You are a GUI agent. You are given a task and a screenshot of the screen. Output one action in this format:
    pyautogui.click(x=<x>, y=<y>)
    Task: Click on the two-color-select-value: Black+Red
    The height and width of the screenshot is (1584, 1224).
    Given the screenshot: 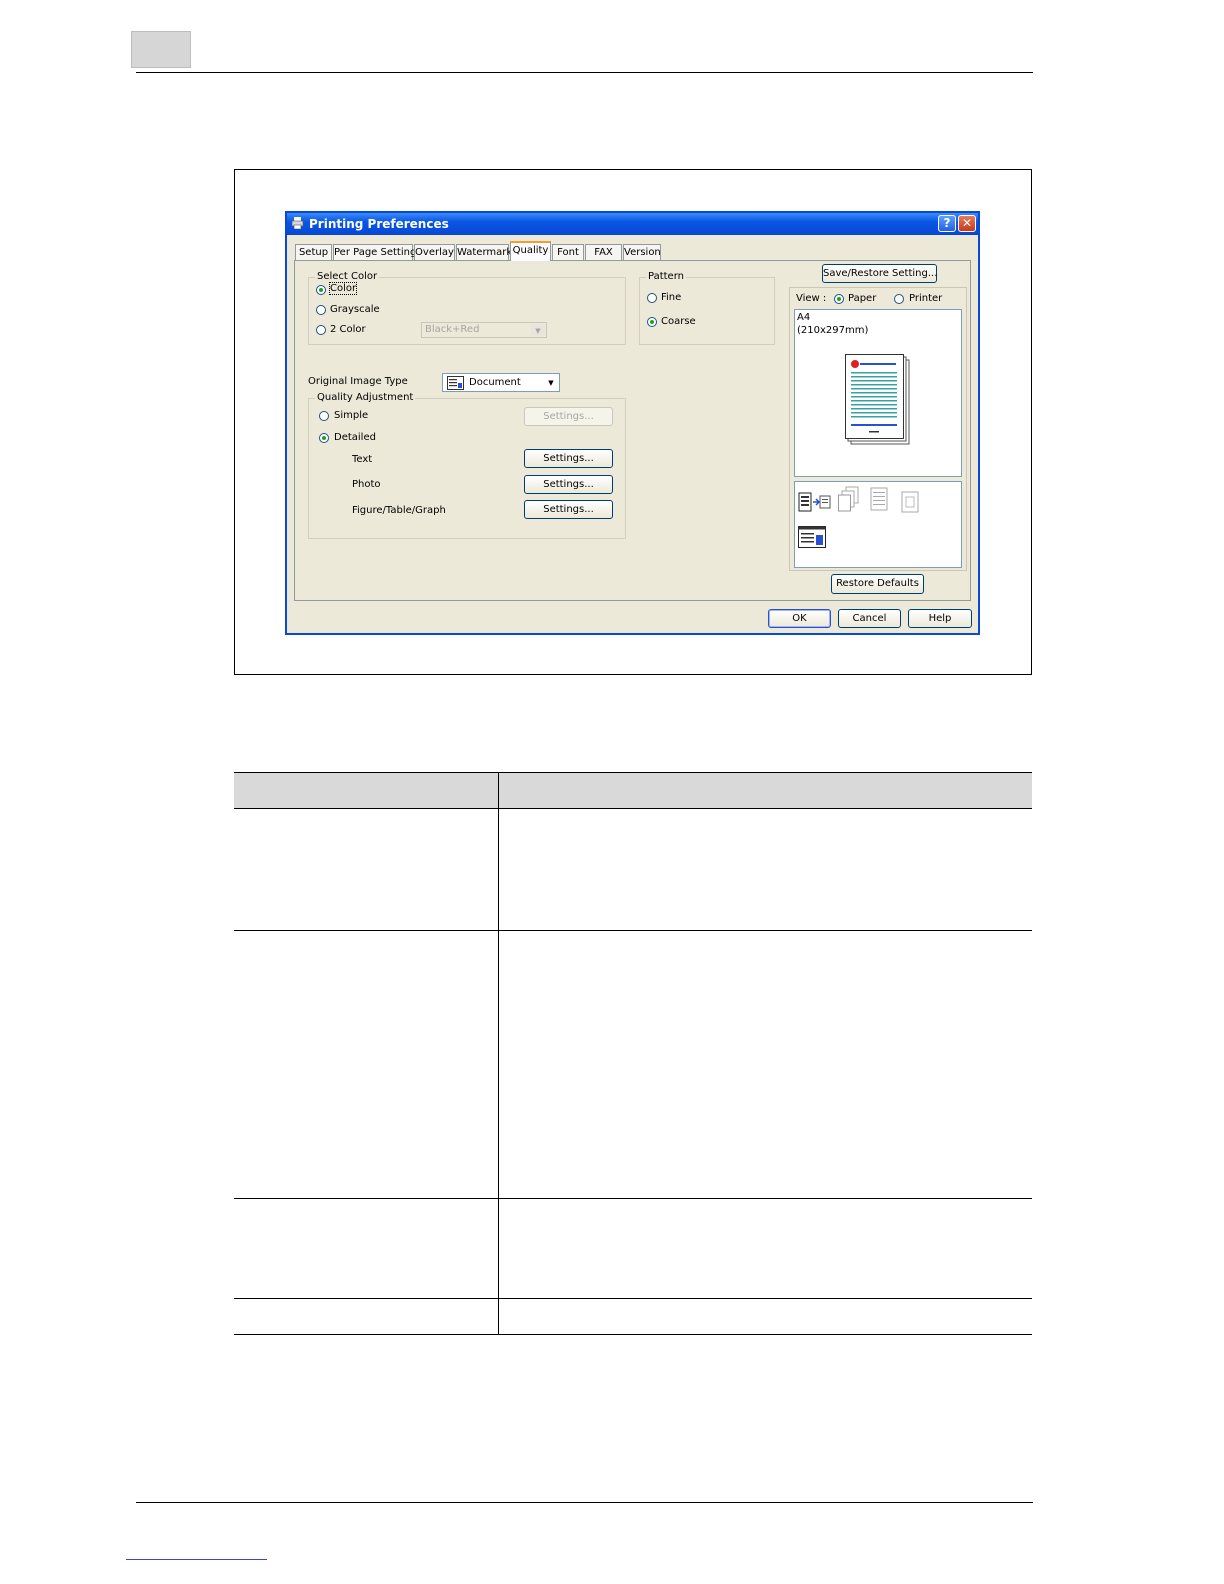 What is the action you would take?
    pyautogui.click(x=452, y=329)
    